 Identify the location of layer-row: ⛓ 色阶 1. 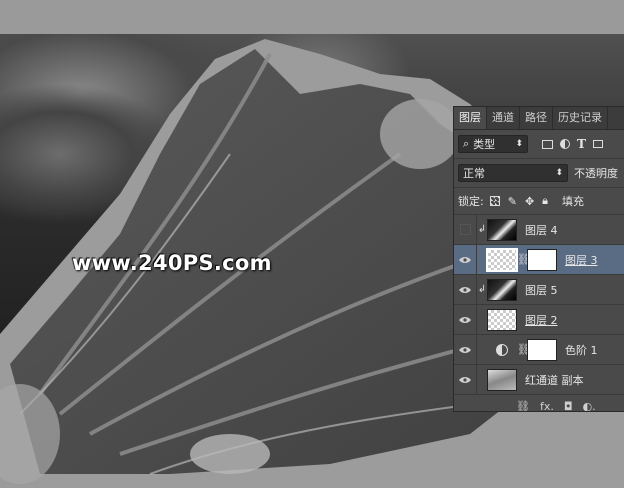
(539, 350).